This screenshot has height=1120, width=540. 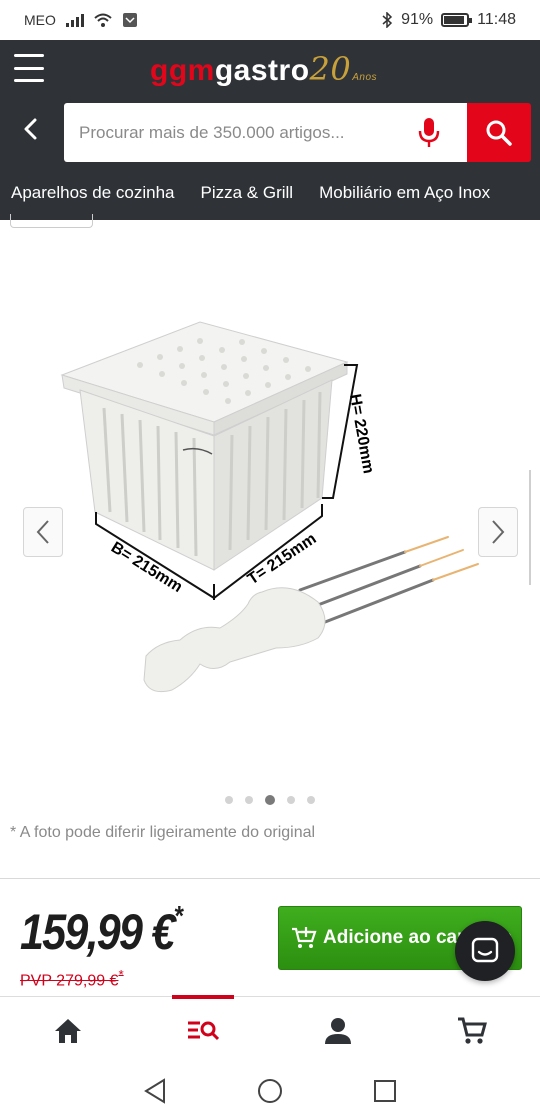 I want to click on search-button, so click(x=499, y=132).